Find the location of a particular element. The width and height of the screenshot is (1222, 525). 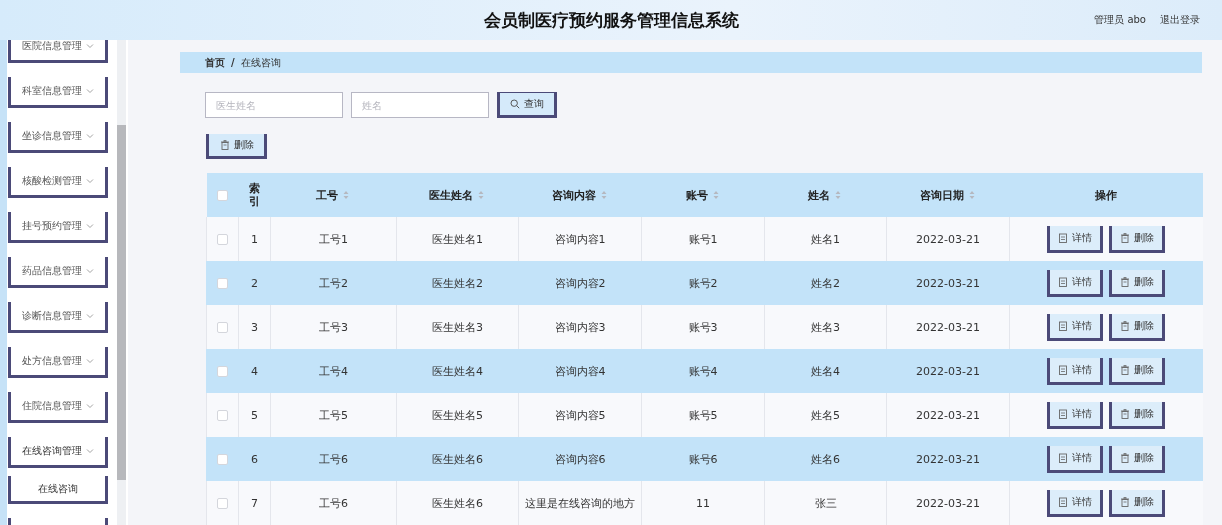

sidebar-subitem: 在线咨询 is located at coordinates (58, 490).